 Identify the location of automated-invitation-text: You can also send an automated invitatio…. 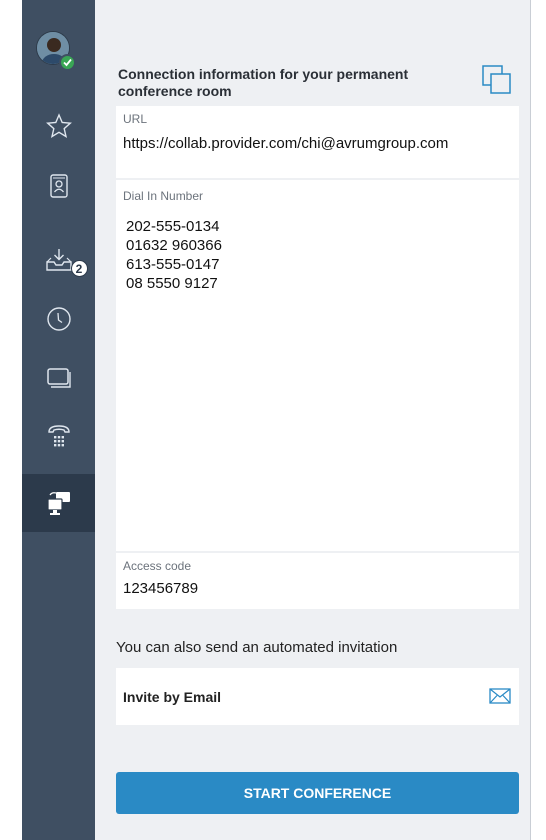
(257, 647).